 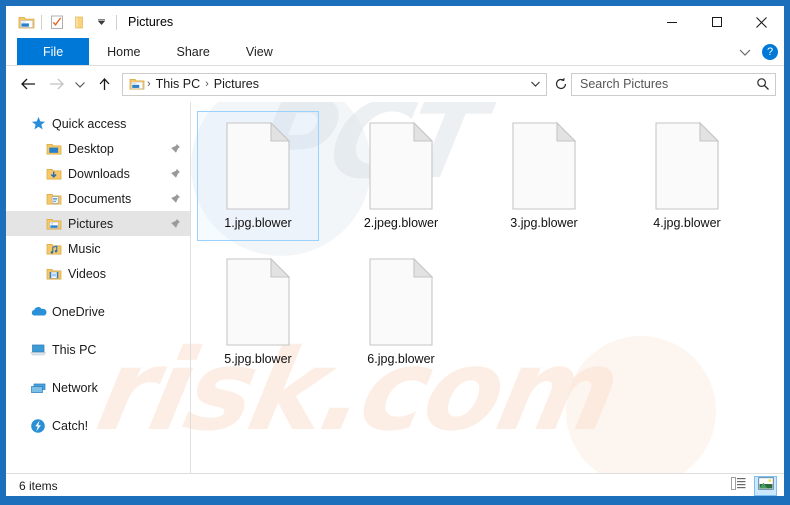 What do you see at coordinates (671, 22) in the screenshot?
I see `minimize-button` at bounding box center [671, 22].